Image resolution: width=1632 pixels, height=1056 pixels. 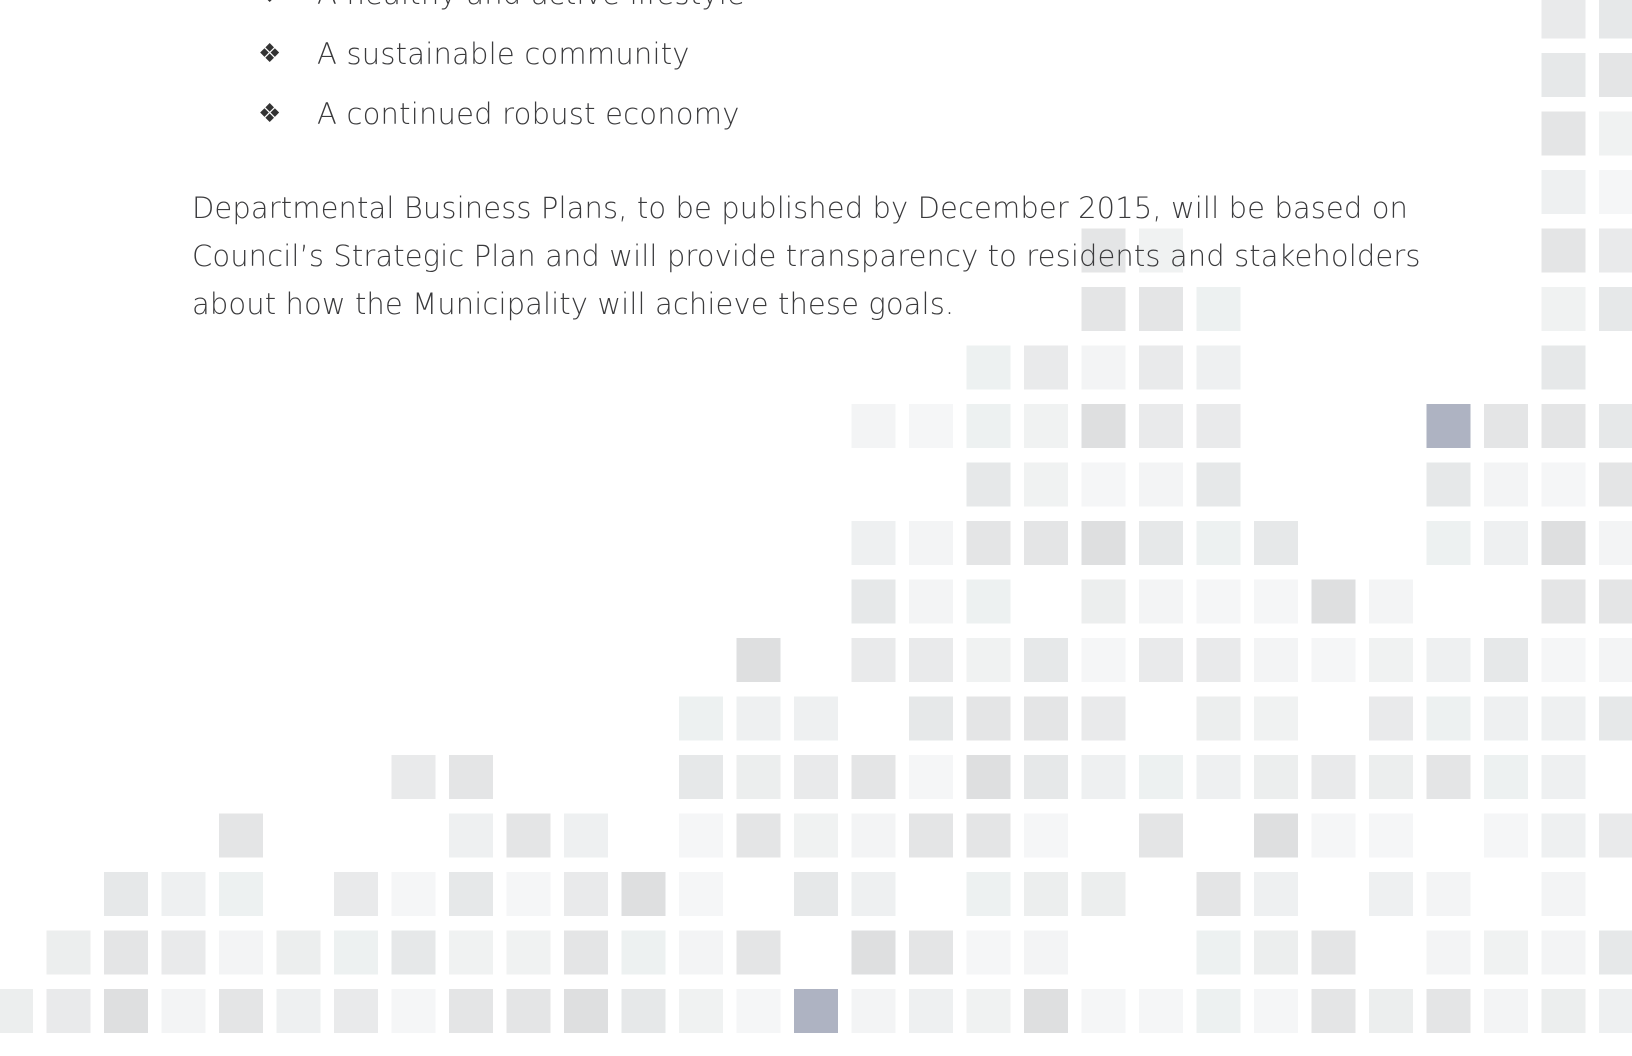 What do you see at coordinates (531, 5) in the screenshot?
I see `bullet-text: A healthy and active lifestyle` at bounding box center [531, 5].